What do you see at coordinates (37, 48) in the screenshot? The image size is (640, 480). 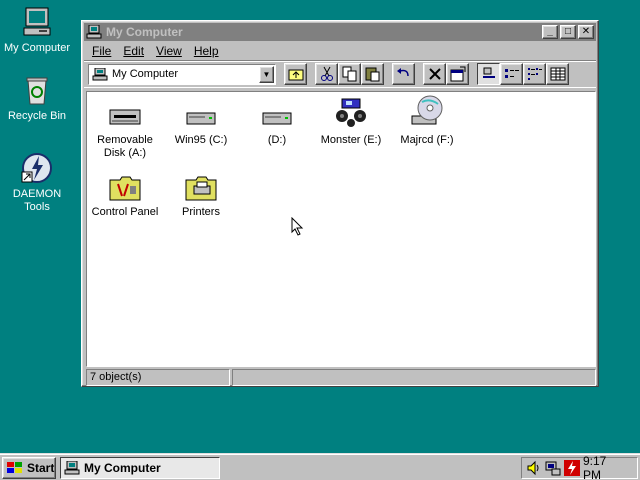 I see `desktop-icon-label: My Computer` at bounding box center [37, 48].